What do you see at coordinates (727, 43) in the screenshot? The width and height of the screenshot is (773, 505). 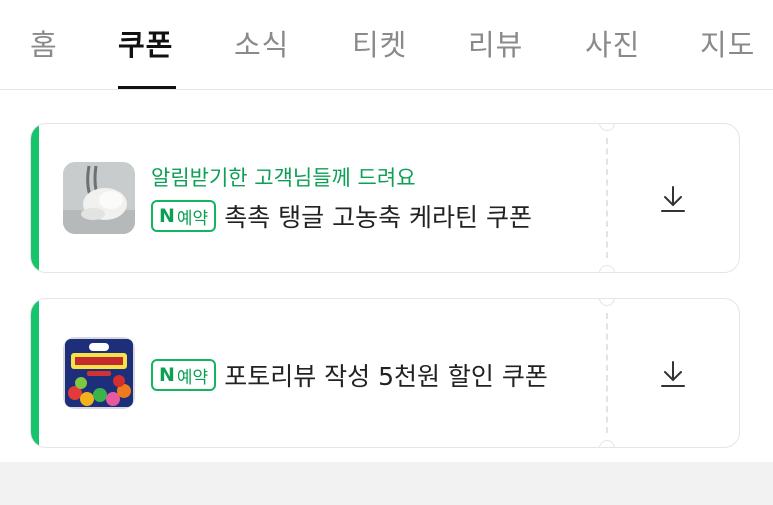 I see `tab-map: 지도` at bounding box center [727, 43].